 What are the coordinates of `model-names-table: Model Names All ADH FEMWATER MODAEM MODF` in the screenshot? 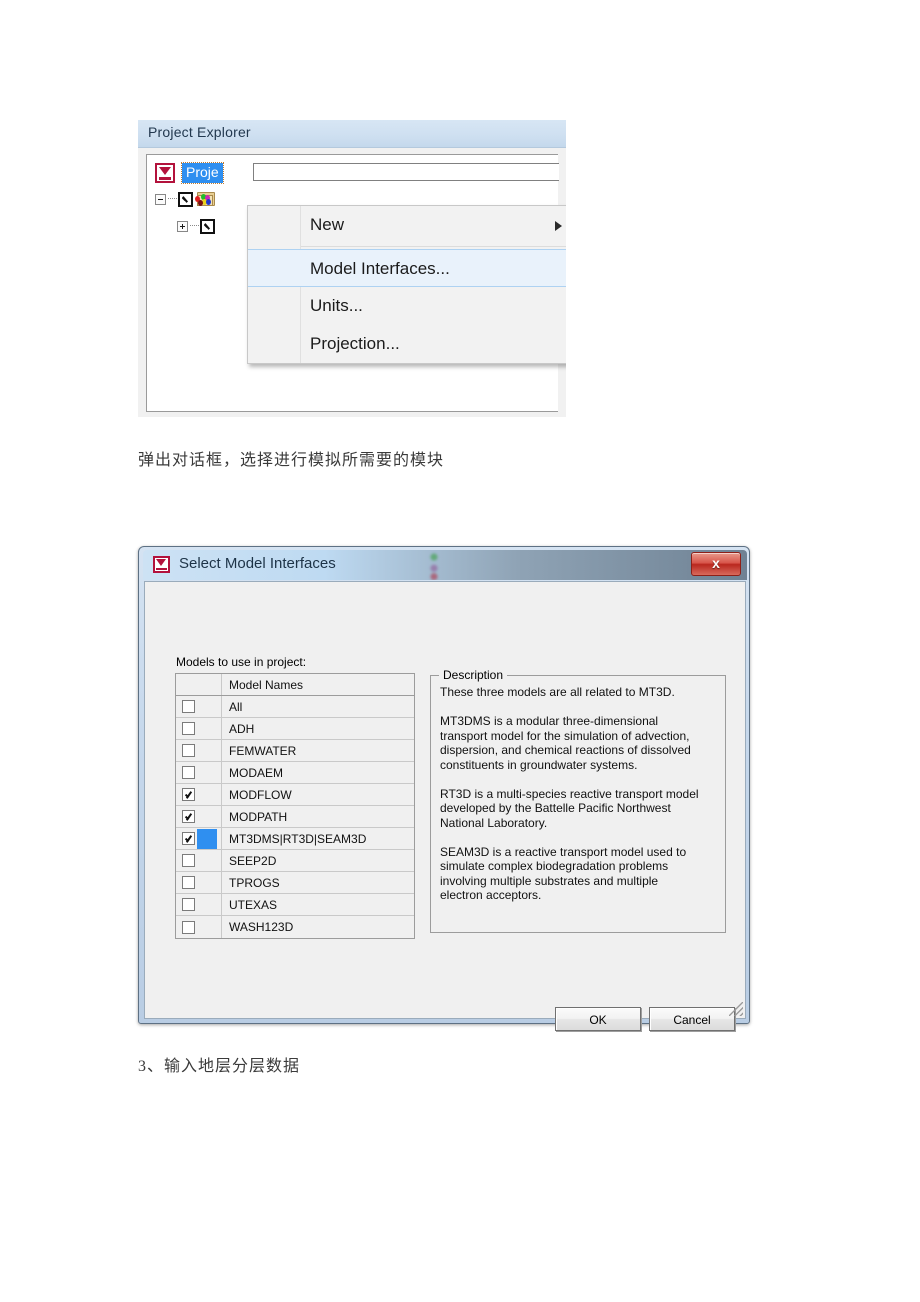 It's located at (295, 806).